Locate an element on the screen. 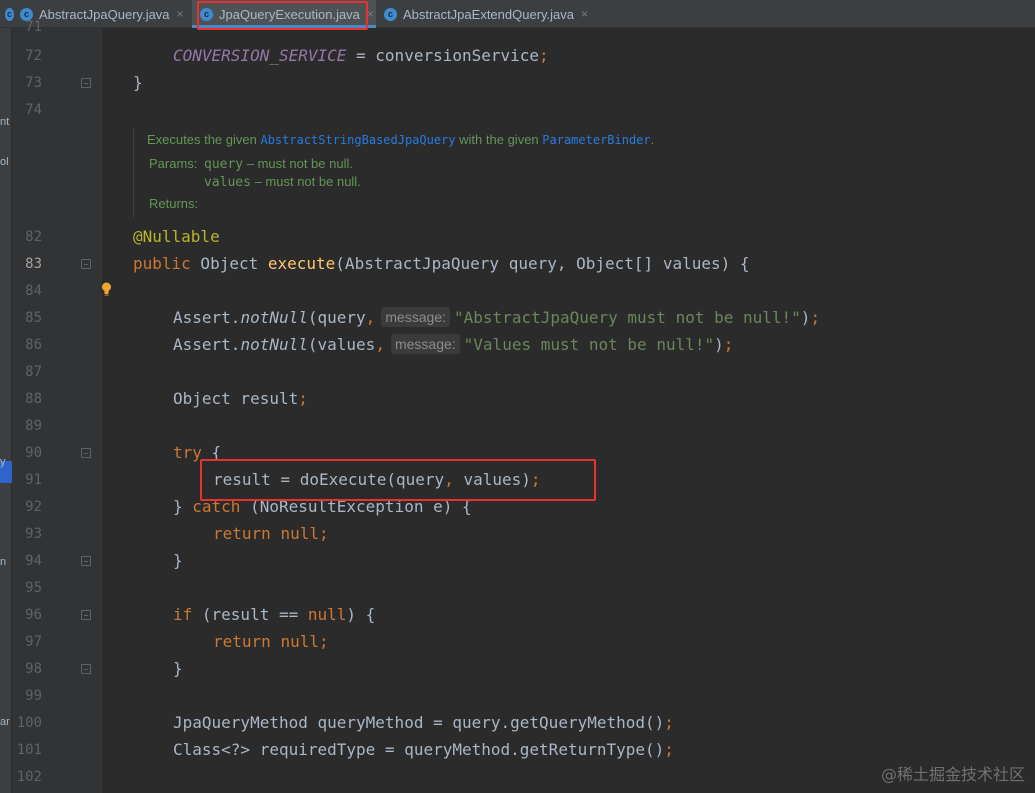  line-number: 87 is located at coordinates (33, 372).